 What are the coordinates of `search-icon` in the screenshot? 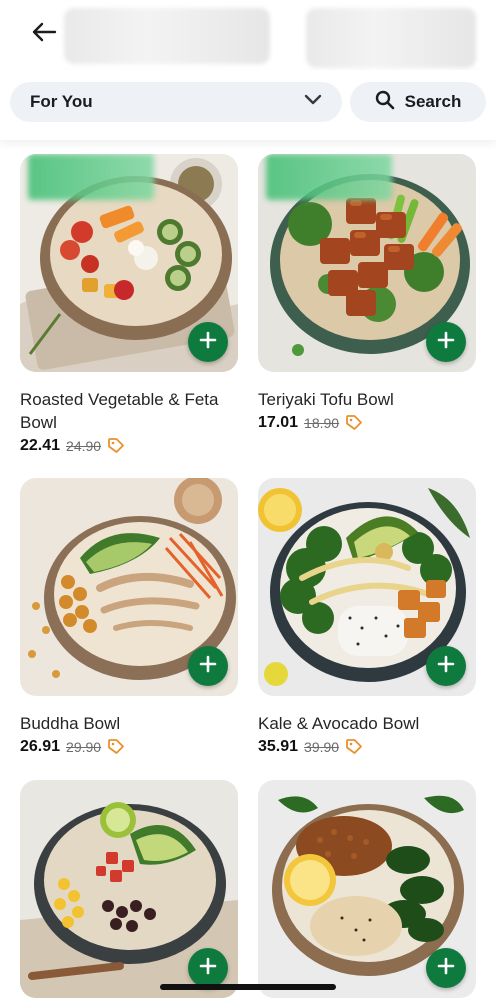 It's located at (385, 102).